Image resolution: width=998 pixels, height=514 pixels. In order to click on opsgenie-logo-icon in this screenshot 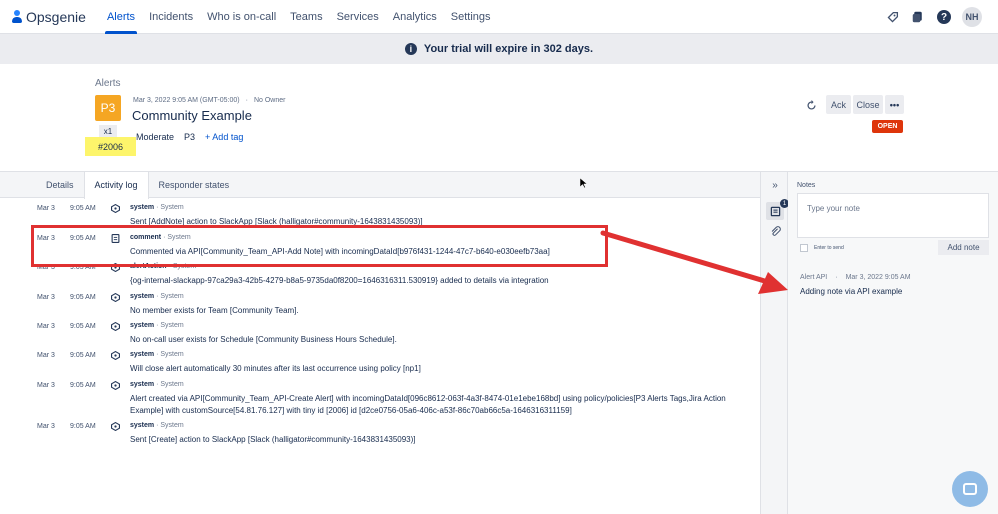, I will do `click(17, 16)`.